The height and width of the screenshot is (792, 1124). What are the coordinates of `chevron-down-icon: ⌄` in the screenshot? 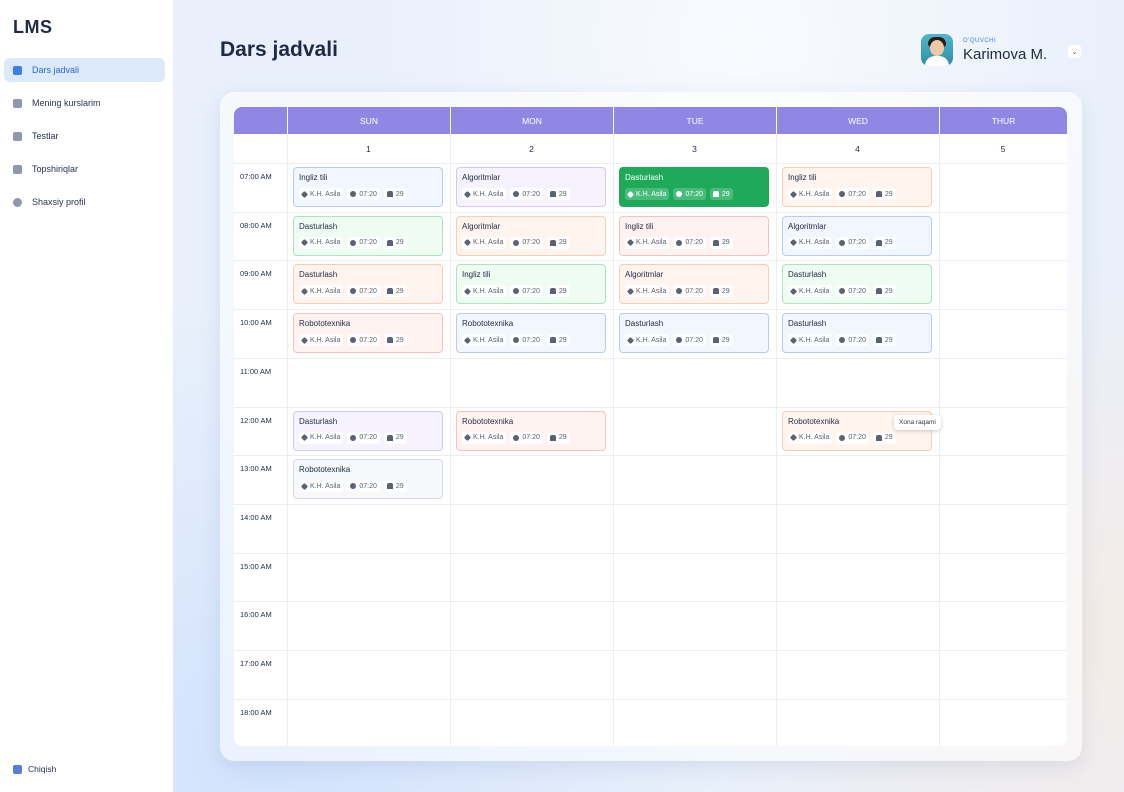 It's located at (1074, 51).